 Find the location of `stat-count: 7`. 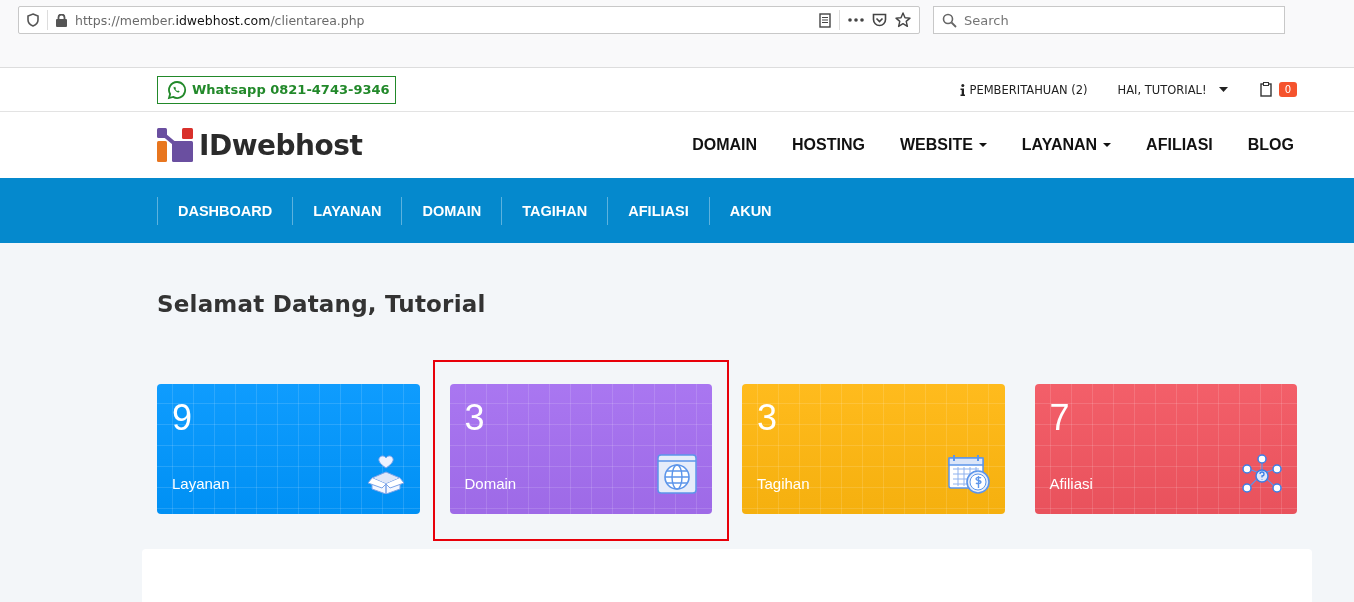

stat-count: 7 is located at coordinates (1060, 418).